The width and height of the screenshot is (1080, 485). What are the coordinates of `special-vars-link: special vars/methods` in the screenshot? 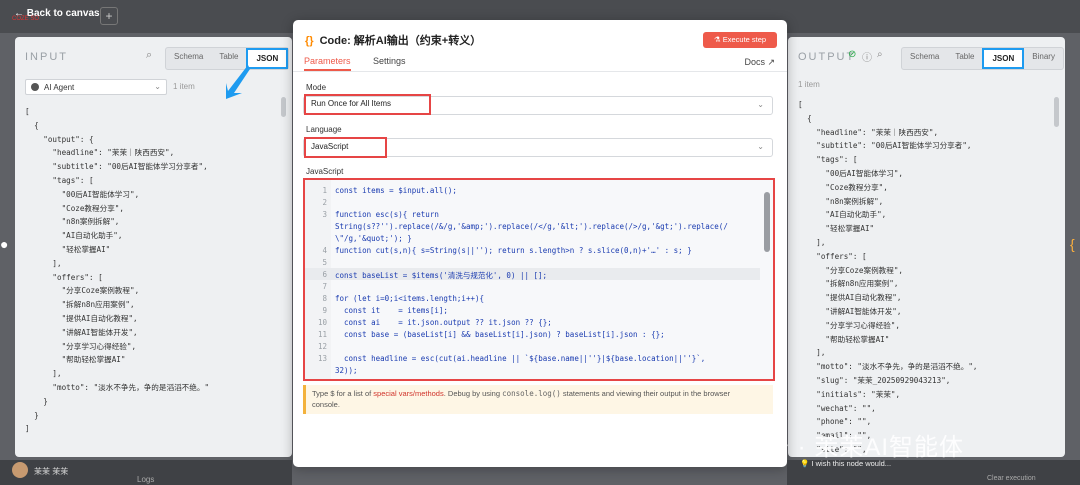 It's located at (408, 393).